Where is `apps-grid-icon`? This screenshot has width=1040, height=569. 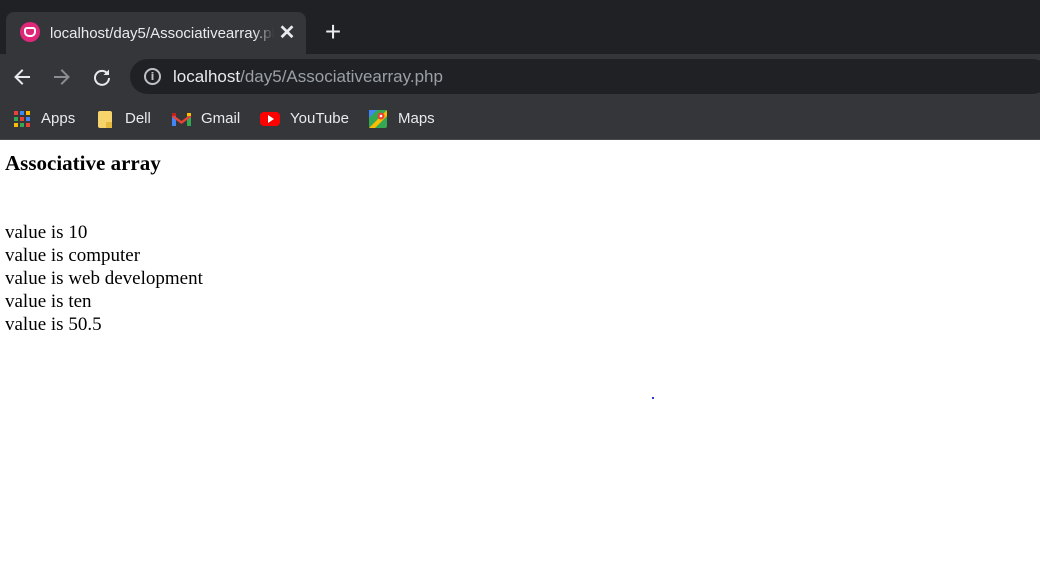 apps-grid-icon is located at coordinates (22, 119).